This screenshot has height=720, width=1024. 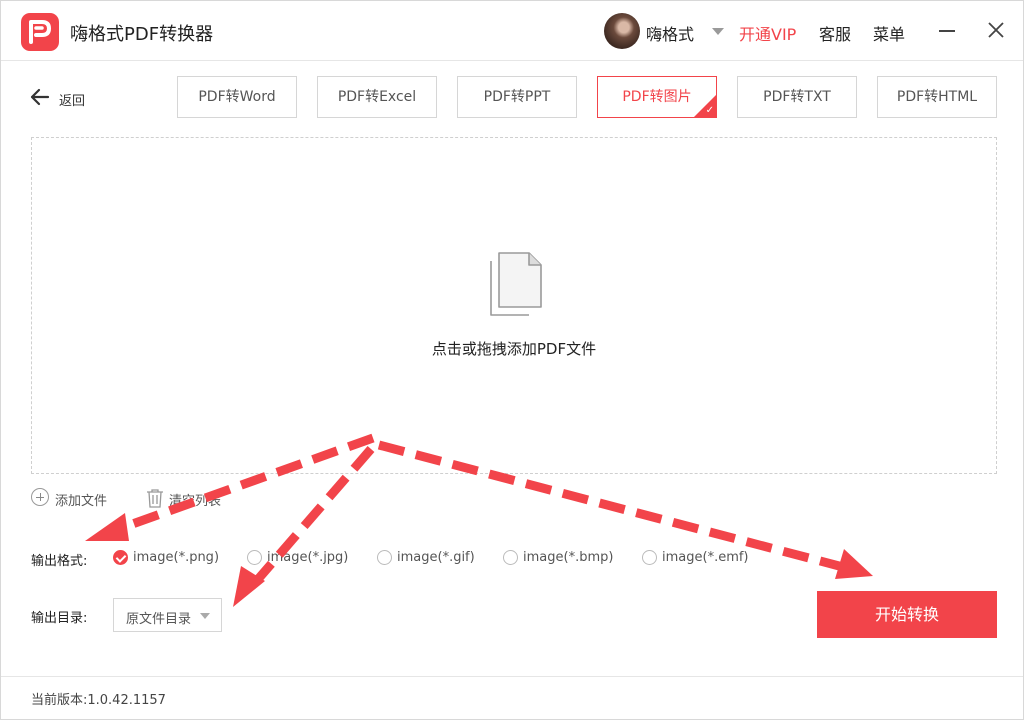 What do you see at coordinates (937, 97) in the screenshot?
I see `tab-pdf-to-html: PDF转HTML` at bounding box center [937, 97].